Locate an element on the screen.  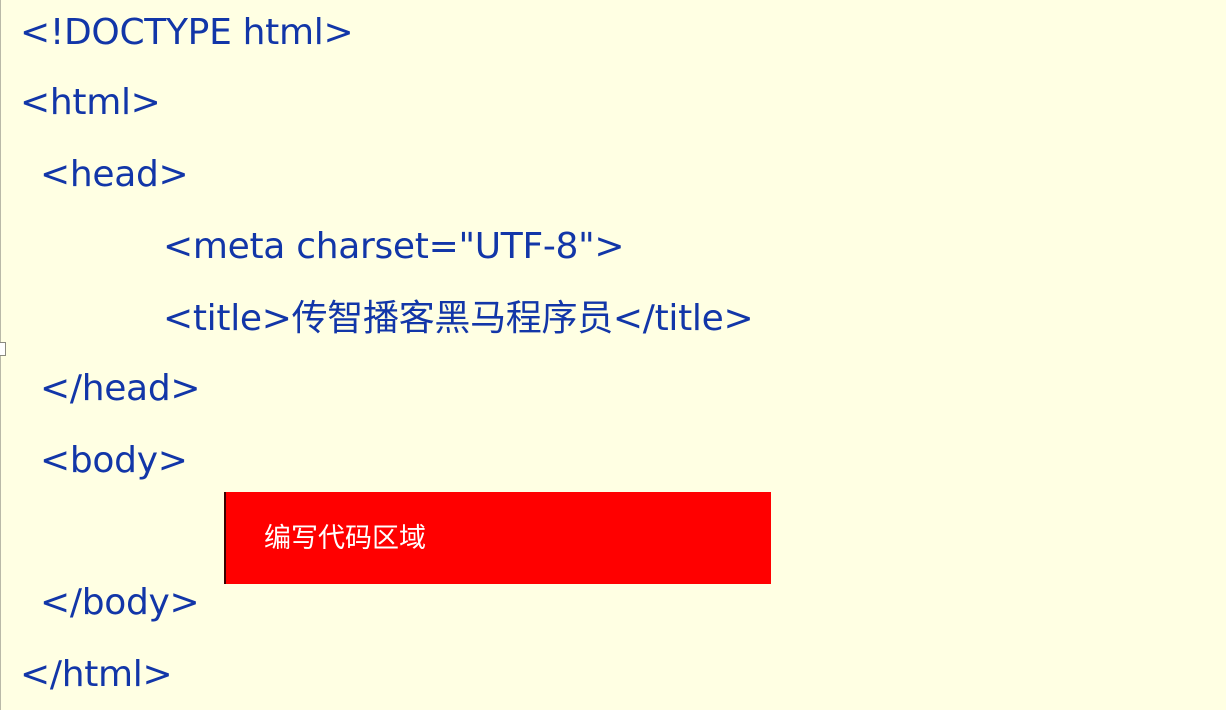
code-writing-area: 编写代码区域 is located at coordinates (497, 538).